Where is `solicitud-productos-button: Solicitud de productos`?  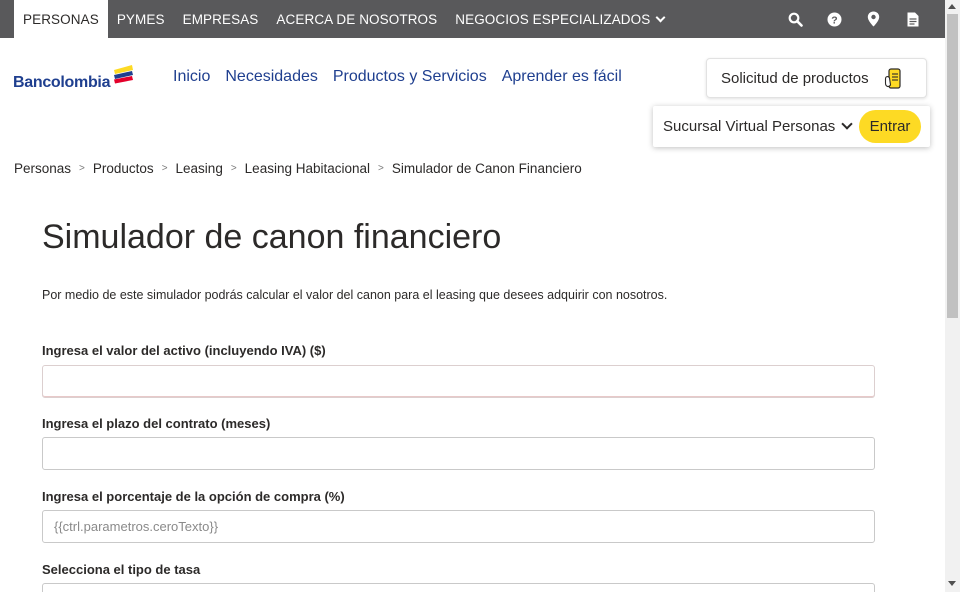
solicitud-productos-button: Solicitud de productos is located at coordinates (816, 78).